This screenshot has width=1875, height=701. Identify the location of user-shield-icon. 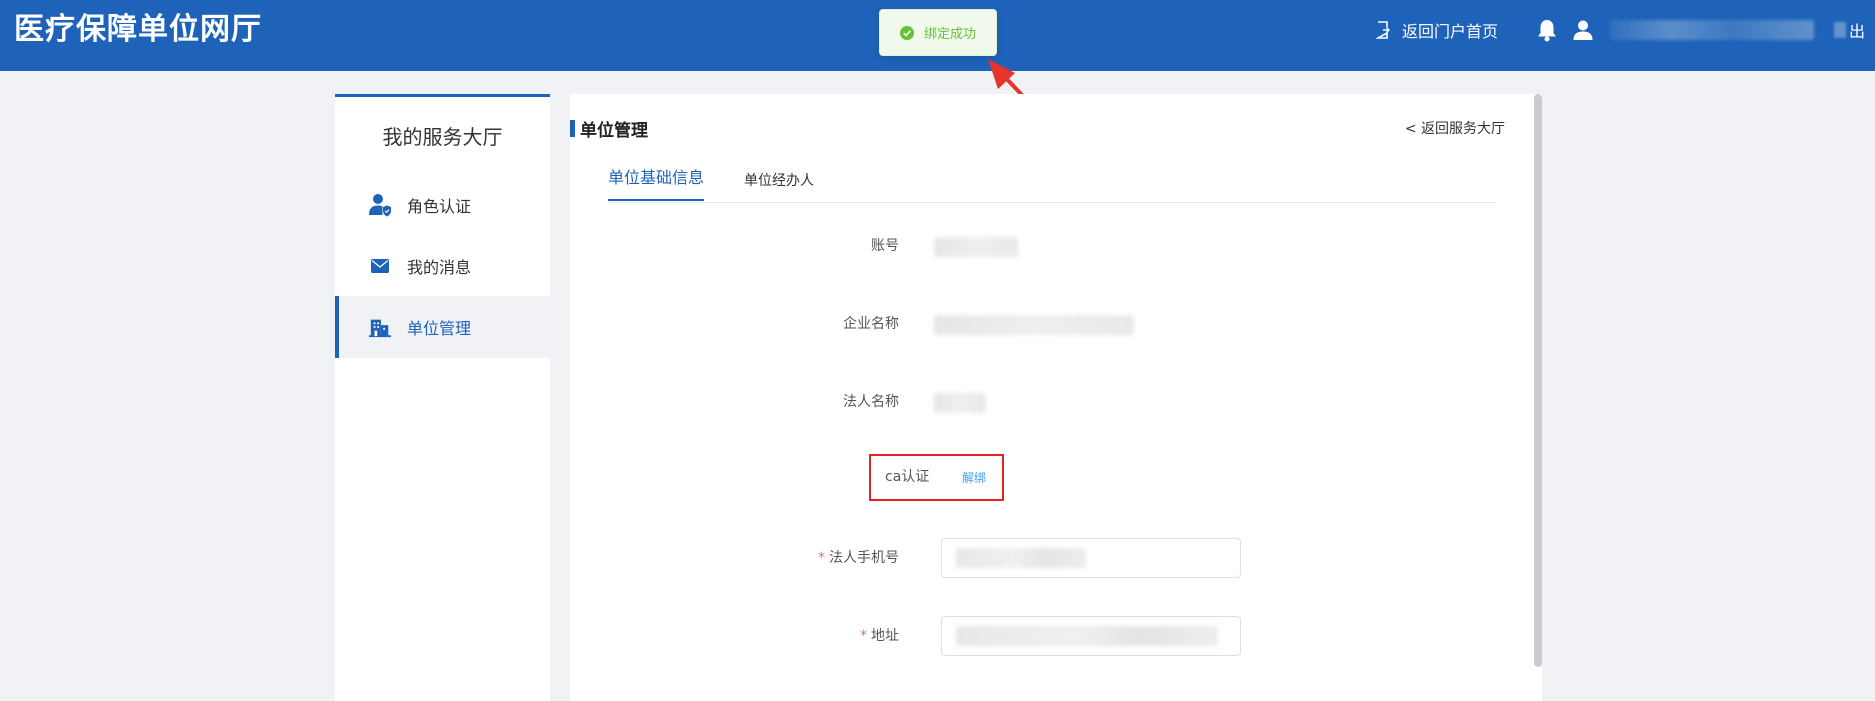
(380, 205).